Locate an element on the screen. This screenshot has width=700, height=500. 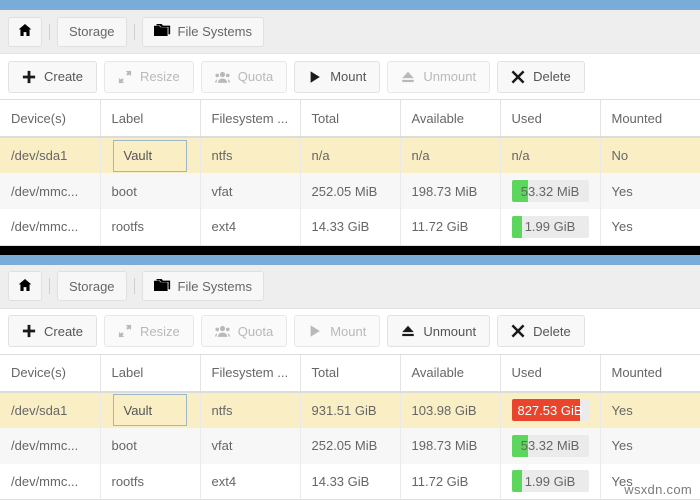
usage-bar: 827.53 GiB is located at coordinates (550, 410).